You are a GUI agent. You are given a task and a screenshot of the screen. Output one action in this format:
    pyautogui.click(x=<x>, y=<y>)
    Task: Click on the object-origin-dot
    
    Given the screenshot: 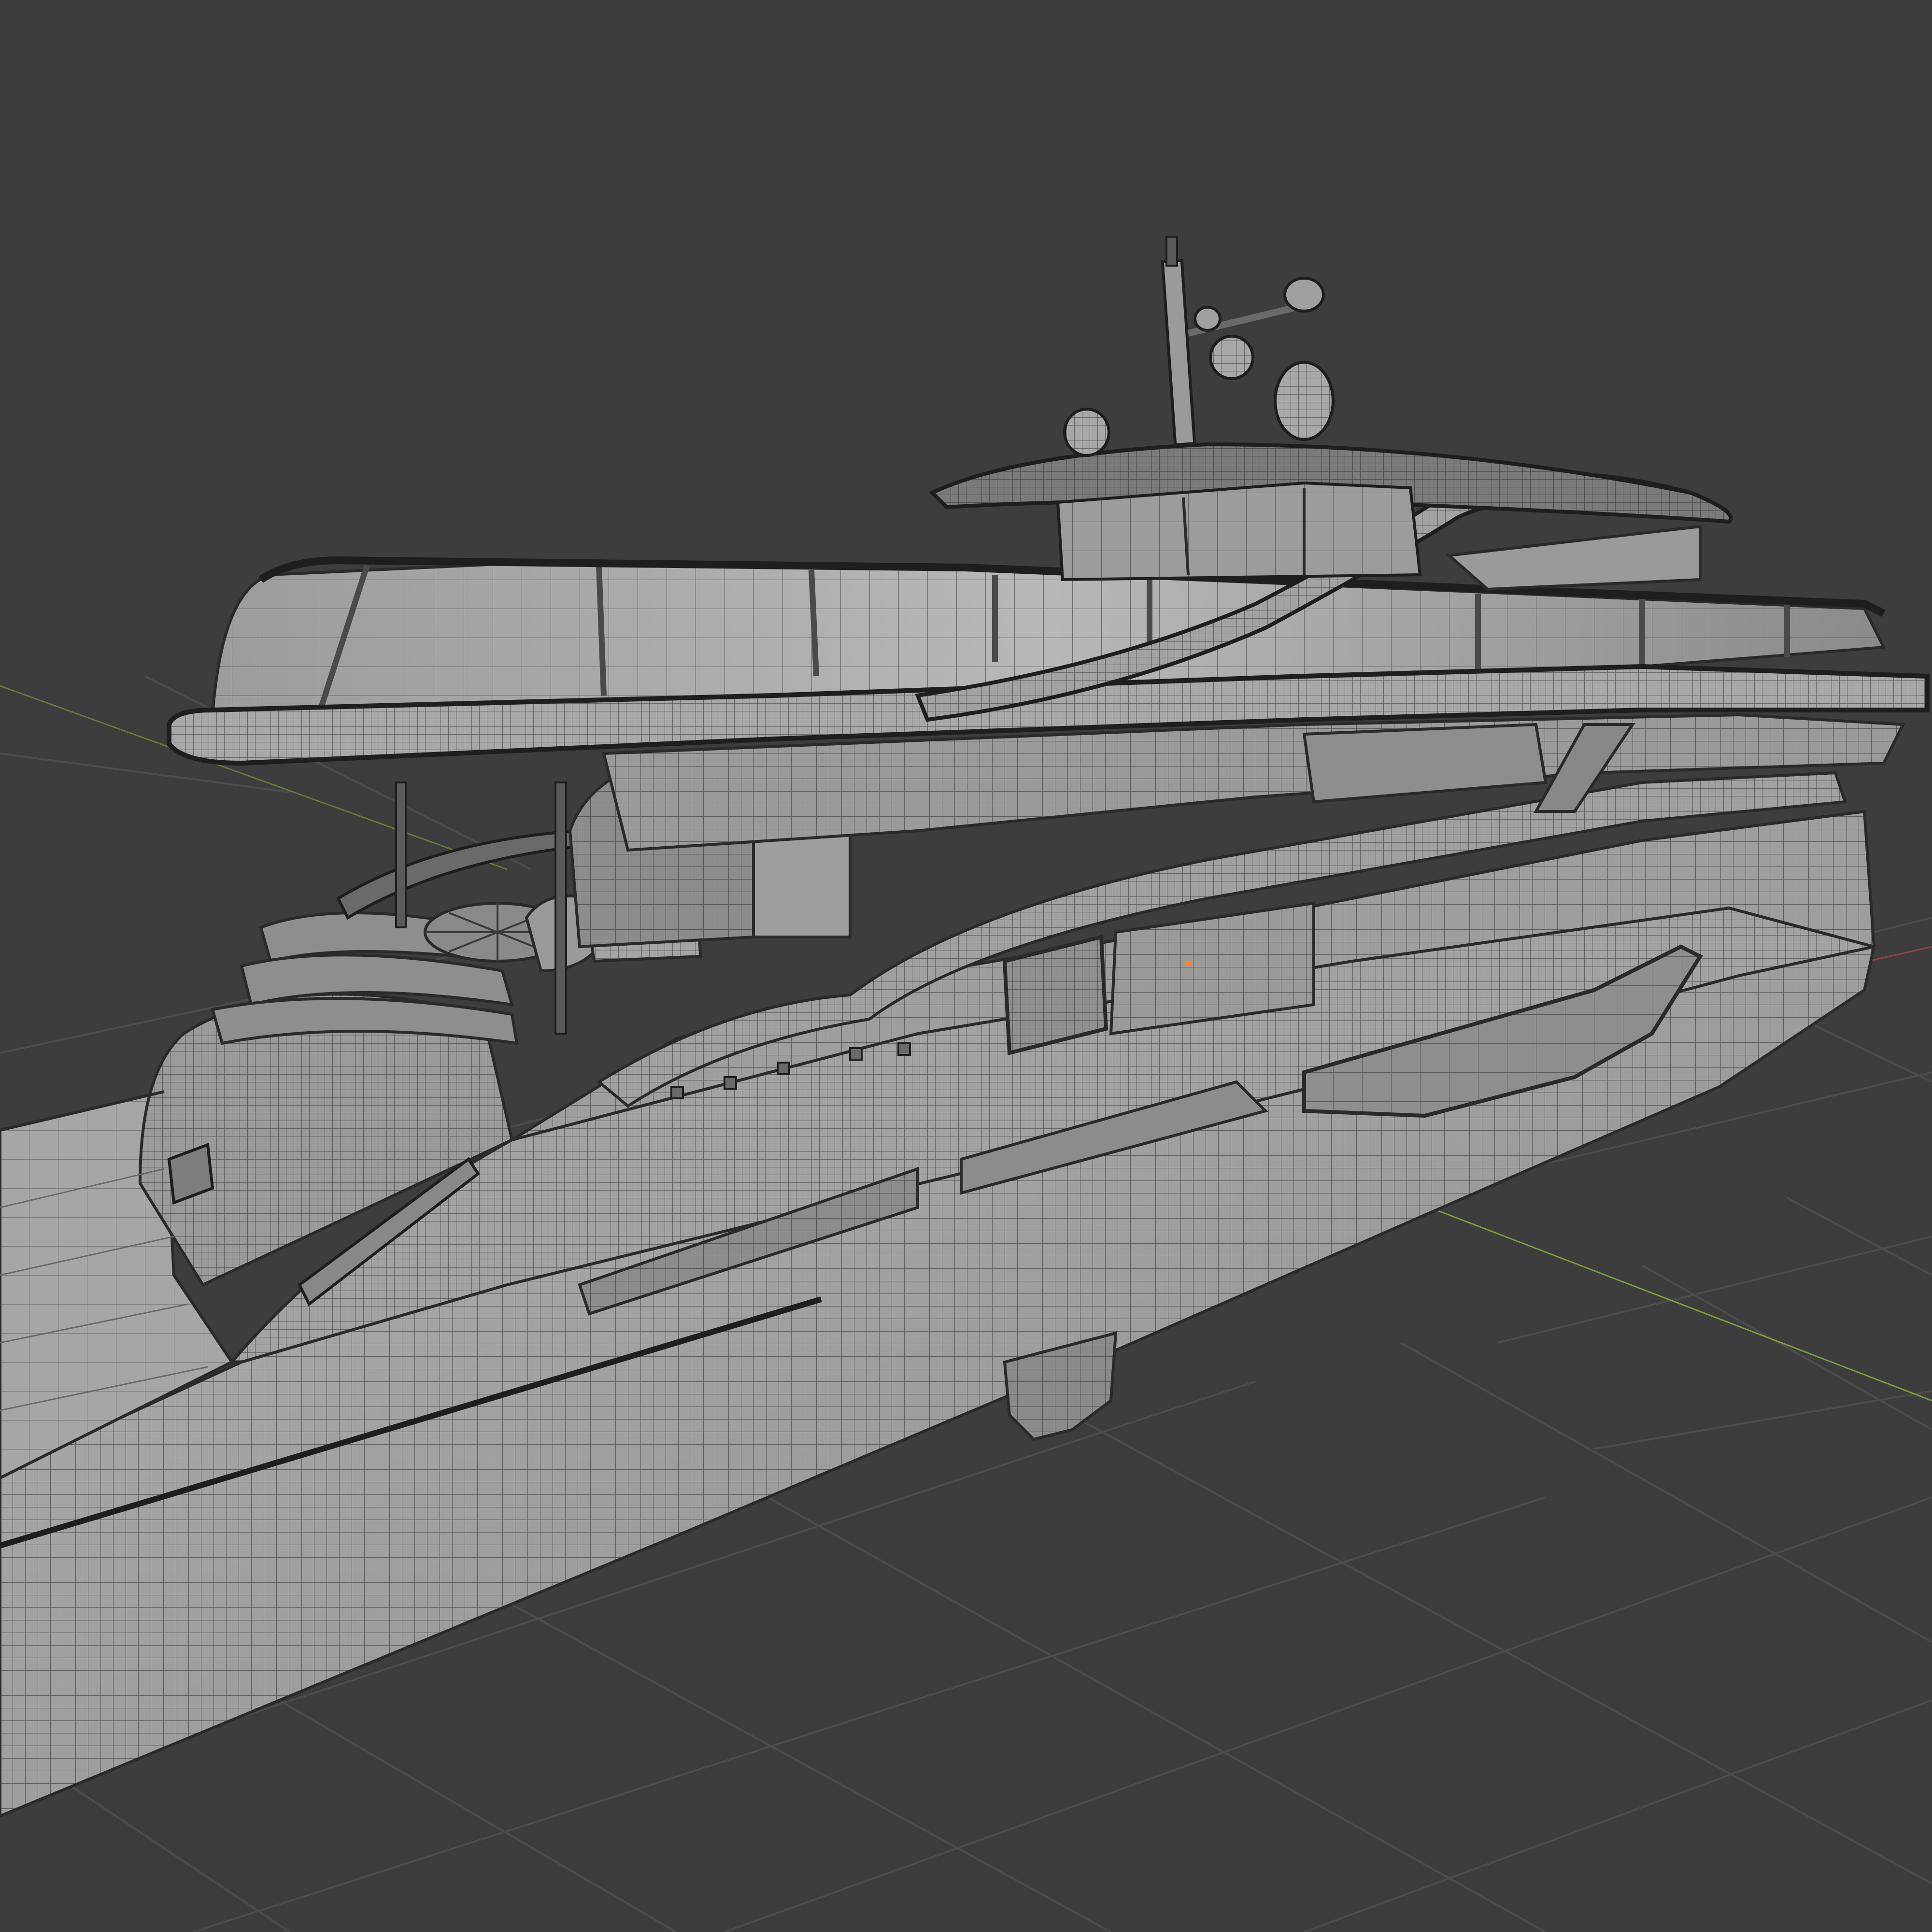 What is the action you would take?
    pyautogui.click(x=1188, y=963)
    